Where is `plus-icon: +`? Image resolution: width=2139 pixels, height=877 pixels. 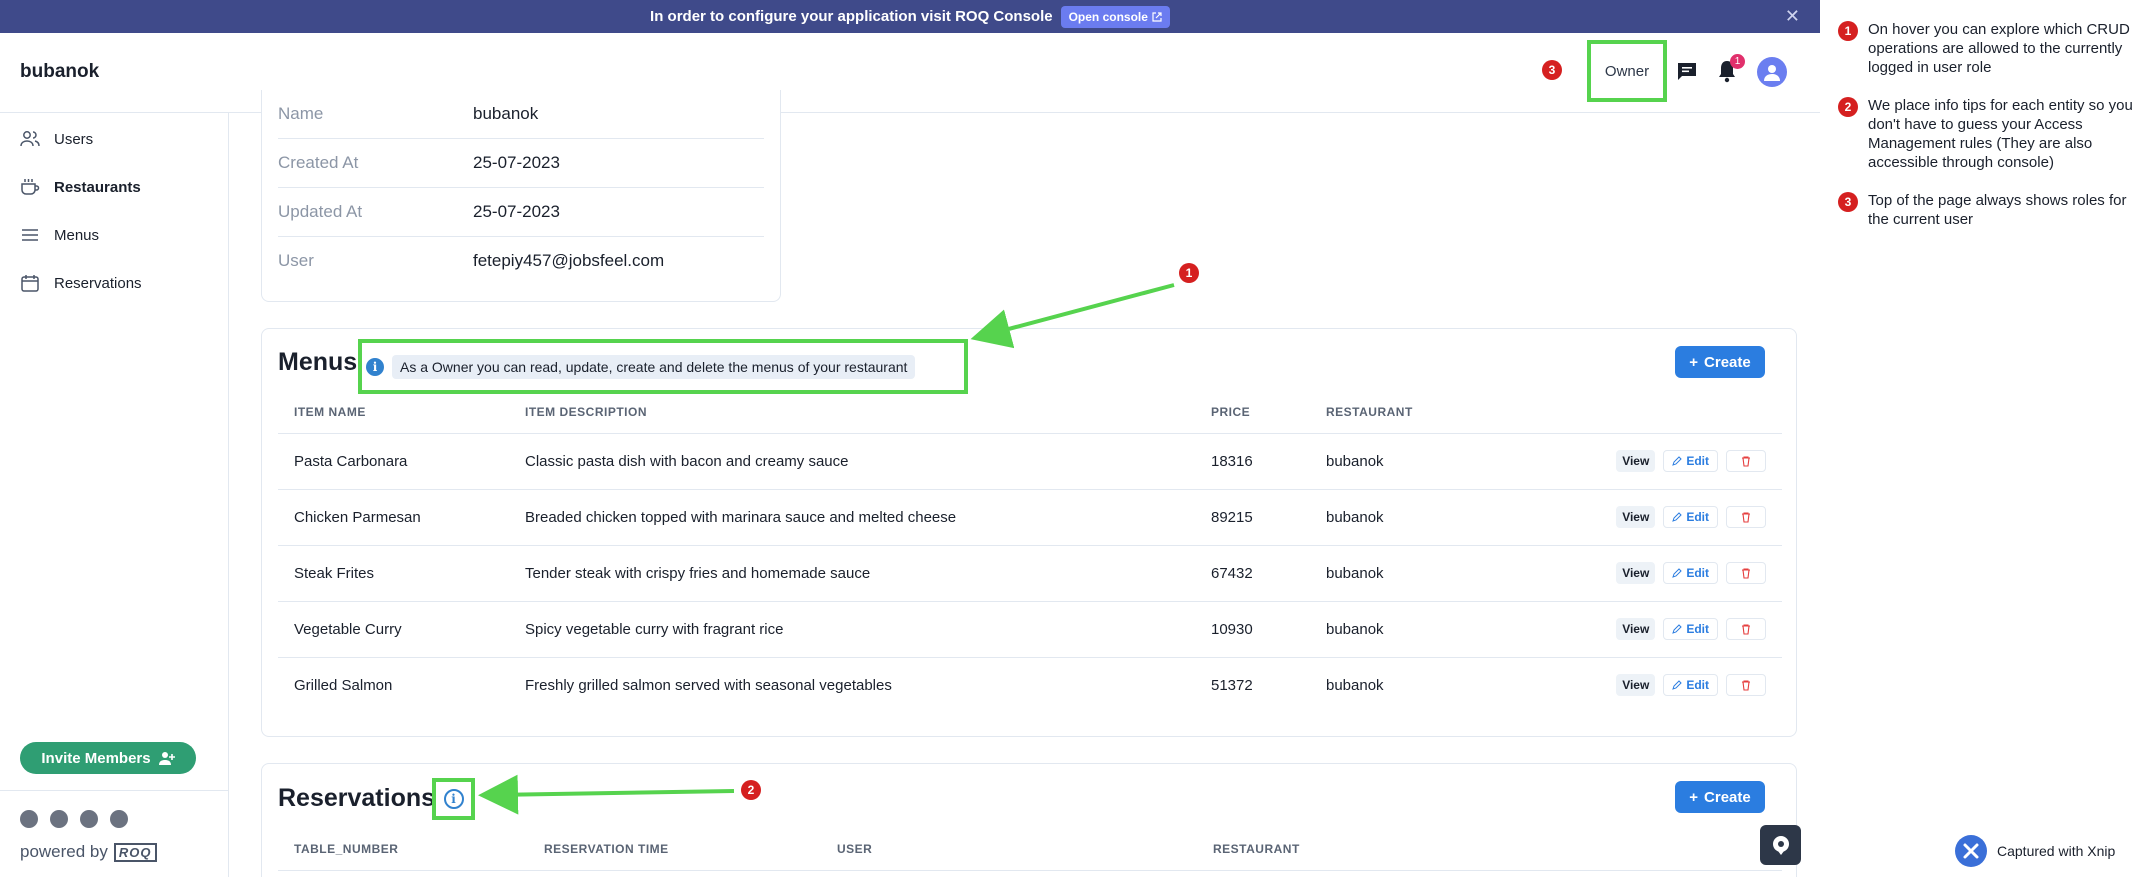
plus-icon: + is located at coordinates (1694, 797).